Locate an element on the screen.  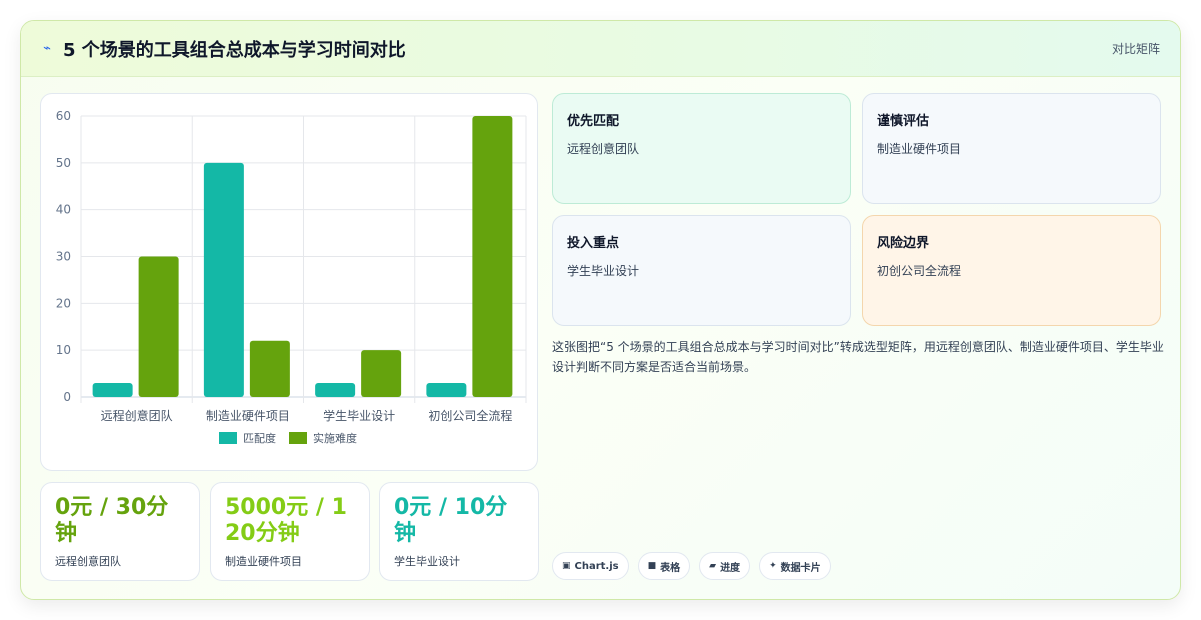
tile-text: 远程创意团队 is located at coordinates (603, 149).